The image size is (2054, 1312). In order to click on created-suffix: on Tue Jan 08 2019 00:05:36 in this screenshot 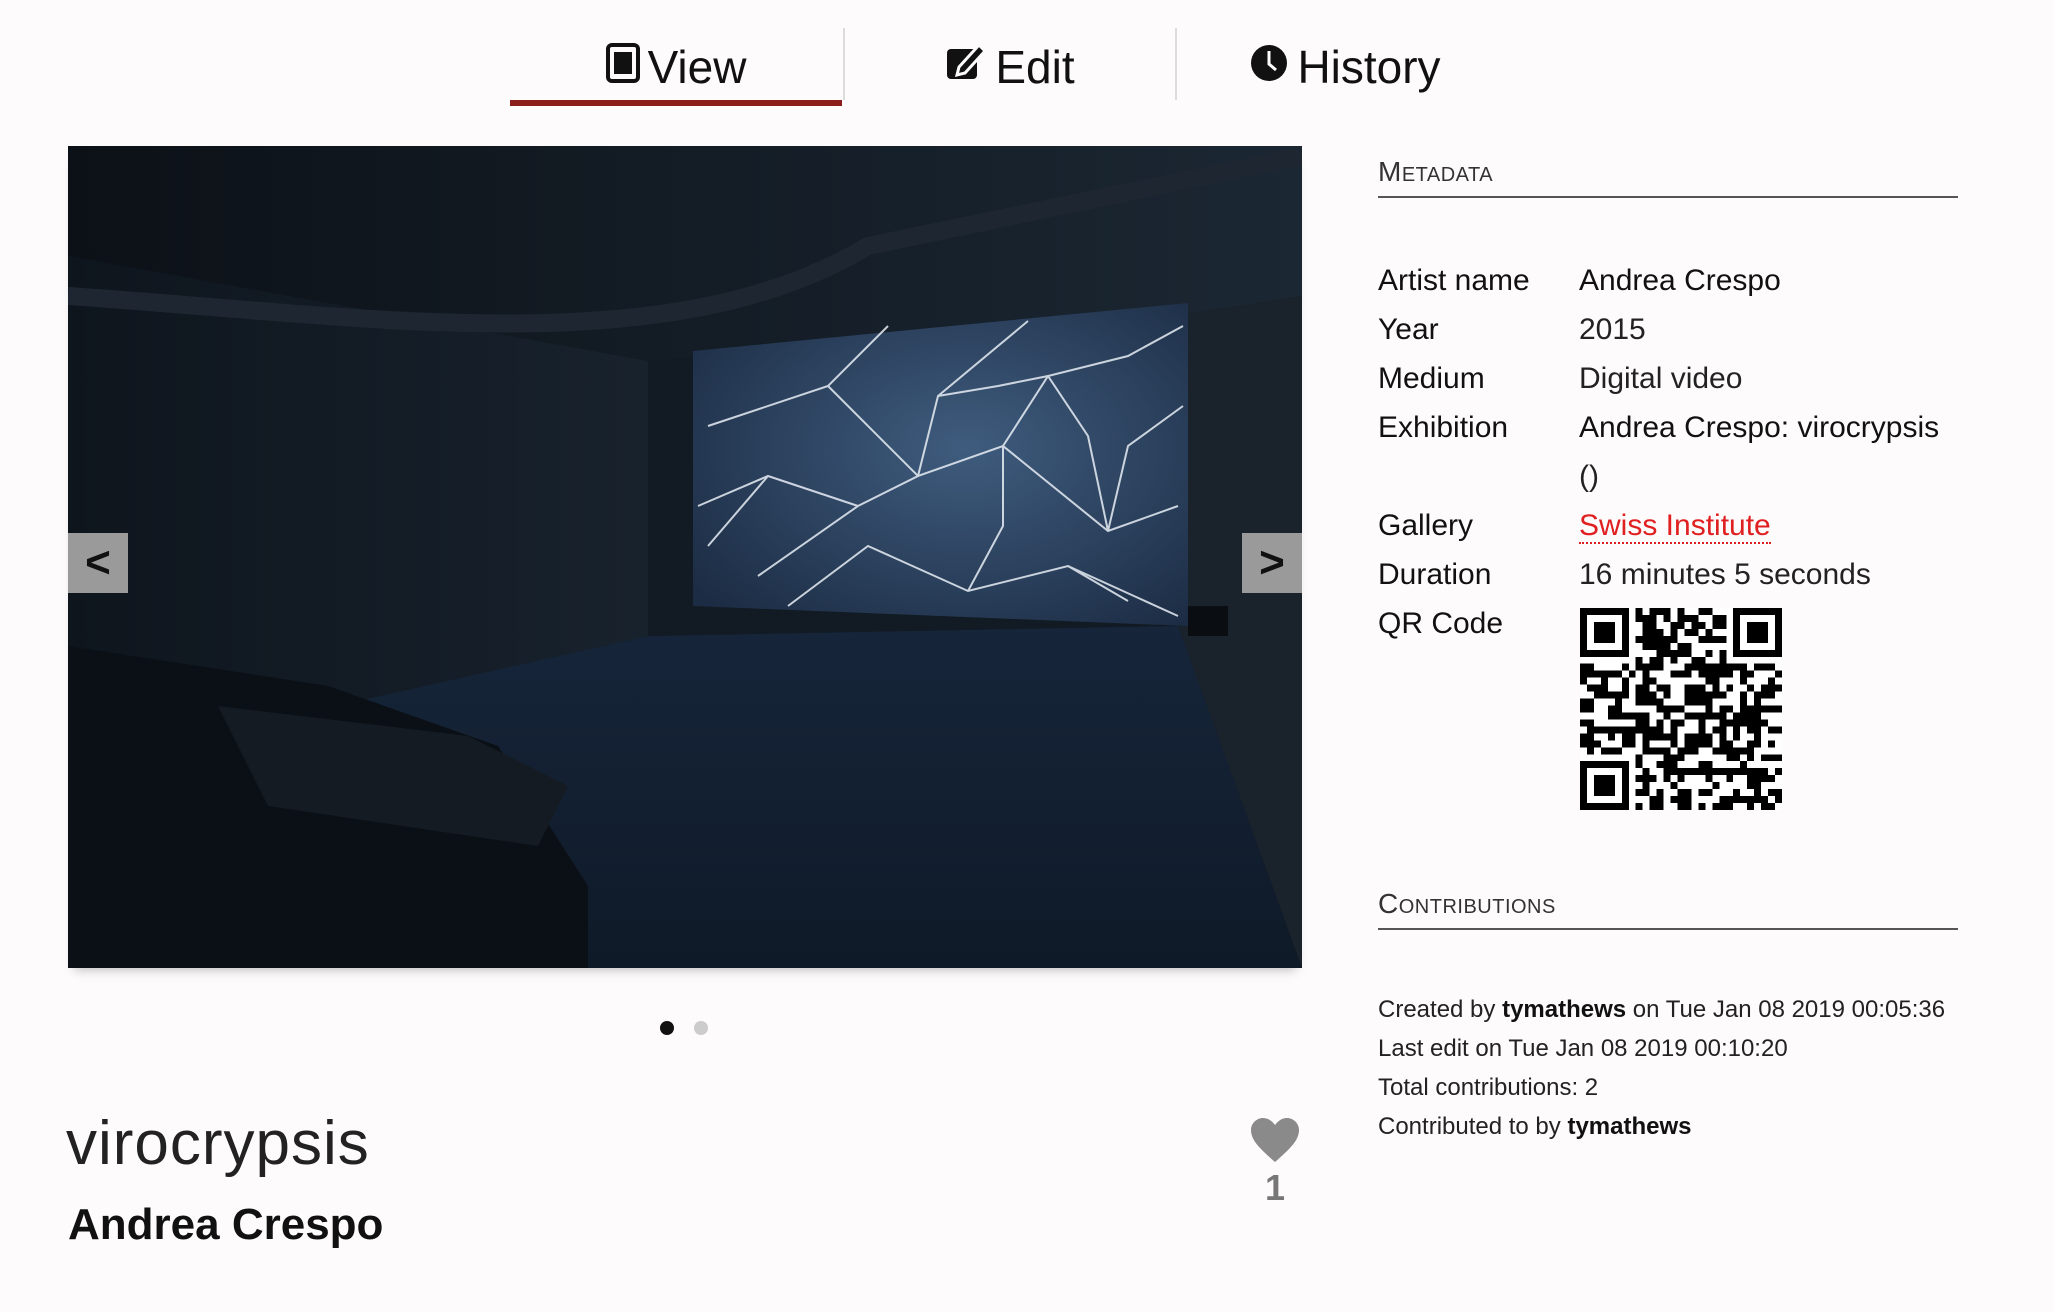, I will do `click(1786, 1009)`.